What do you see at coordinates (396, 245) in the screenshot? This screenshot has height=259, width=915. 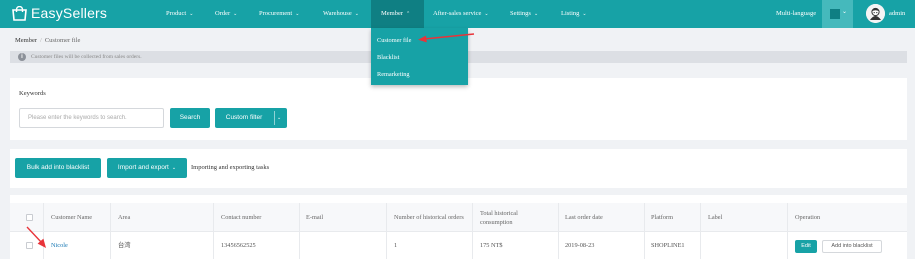 I see `cell-orders: 1` at bounding box center [396, 245].